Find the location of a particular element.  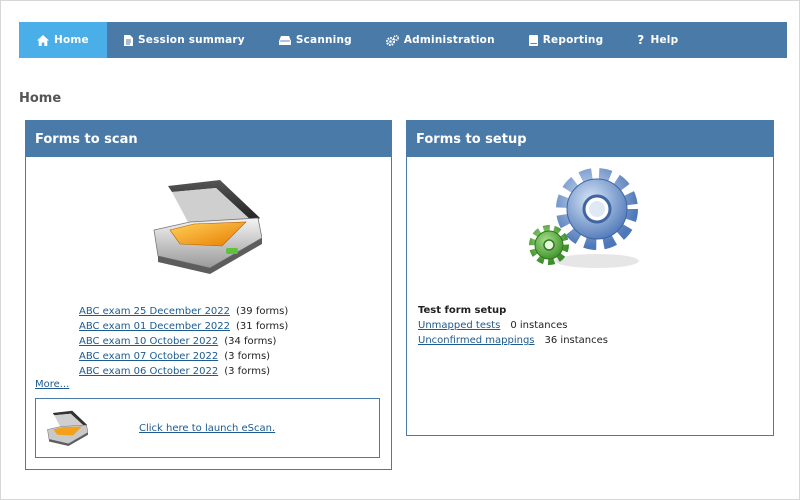

nav-session-summary: Session summary is located at coordinates (184, 40).